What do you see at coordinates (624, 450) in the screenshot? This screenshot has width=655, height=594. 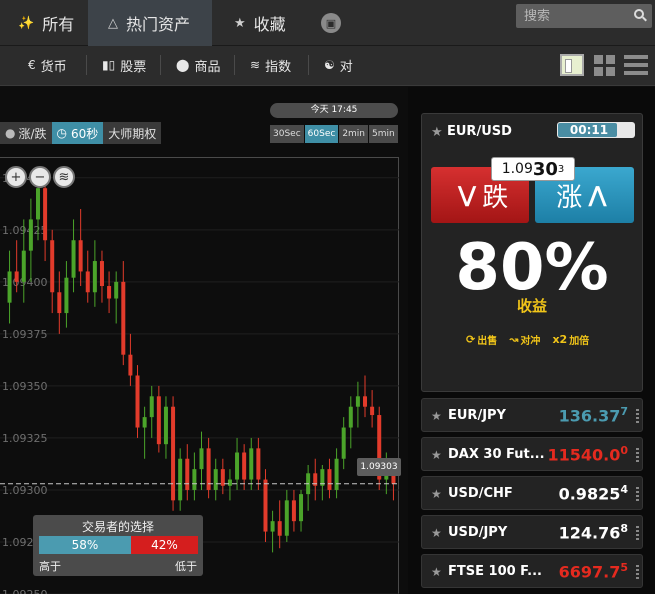 I see `asset-price-sup: 0` at bounding box center [624, 450].